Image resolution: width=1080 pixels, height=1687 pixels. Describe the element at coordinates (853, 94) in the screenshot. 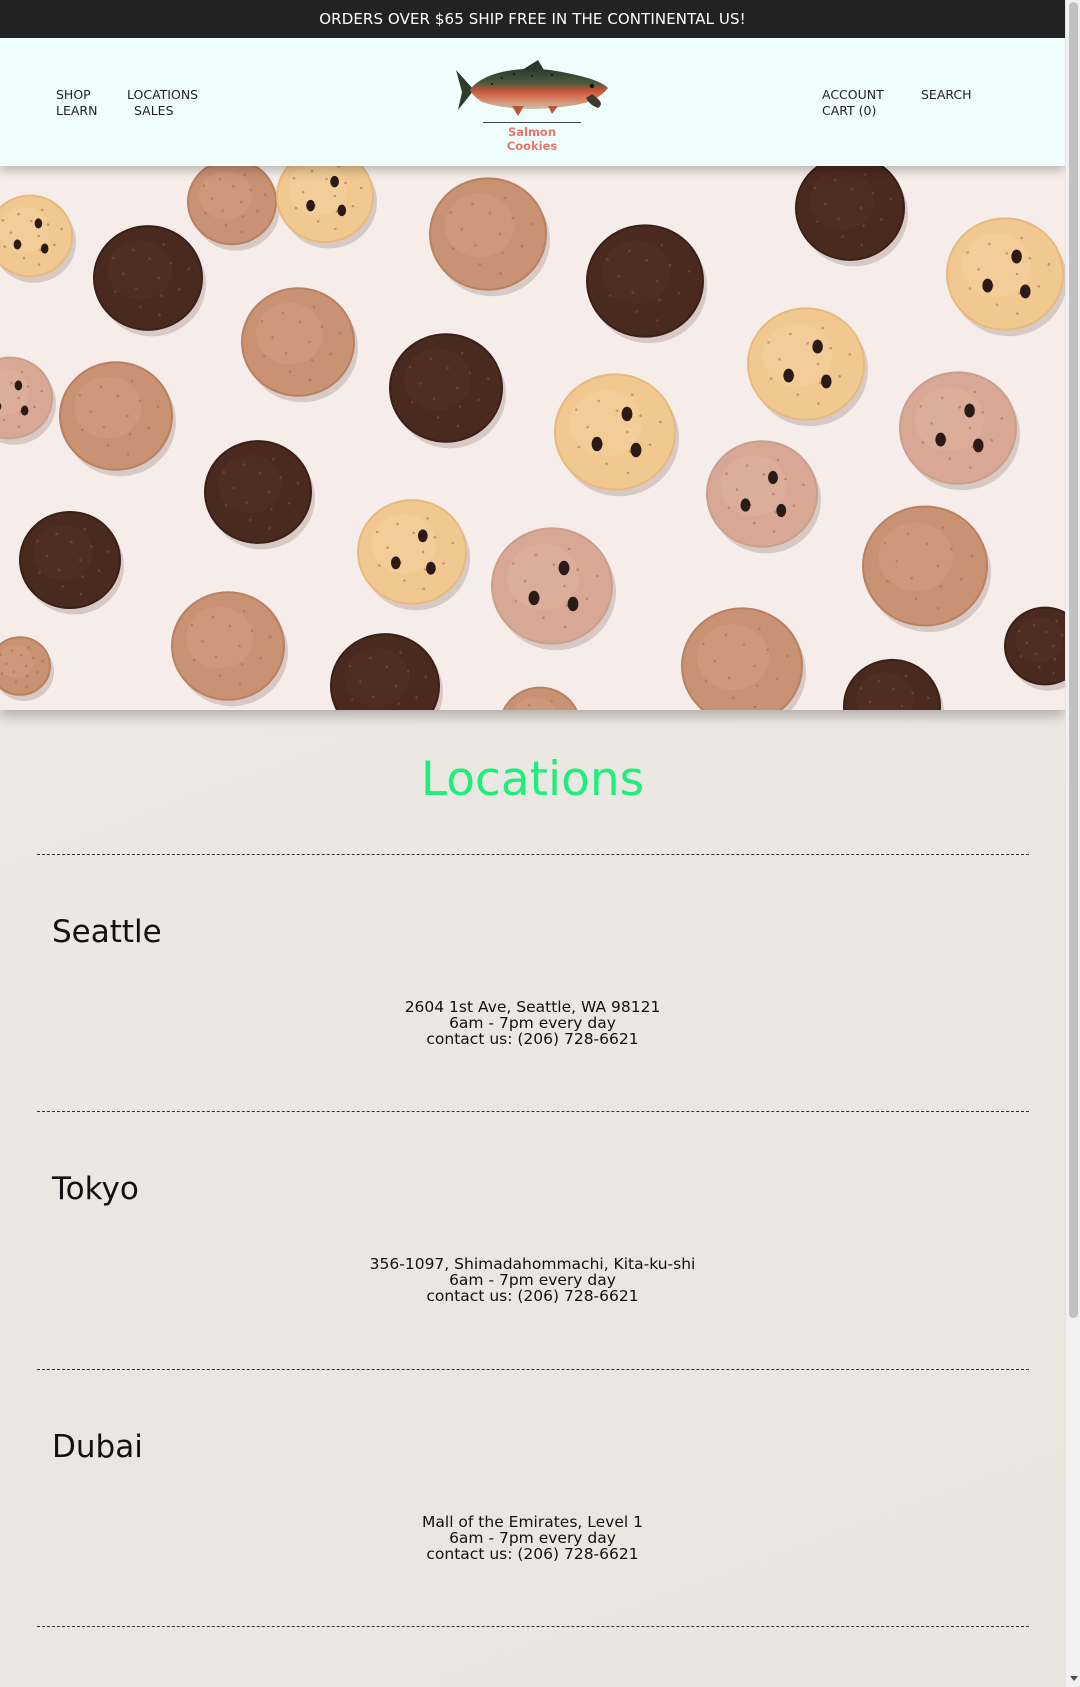

I see `nav-account-link: ACCOUNT` at that location.